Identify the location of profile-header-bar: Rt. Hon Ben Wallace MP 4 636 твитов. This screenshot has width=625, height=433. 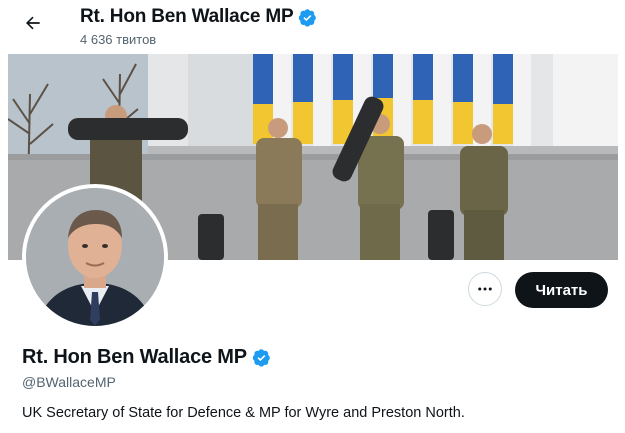
(312, 27).